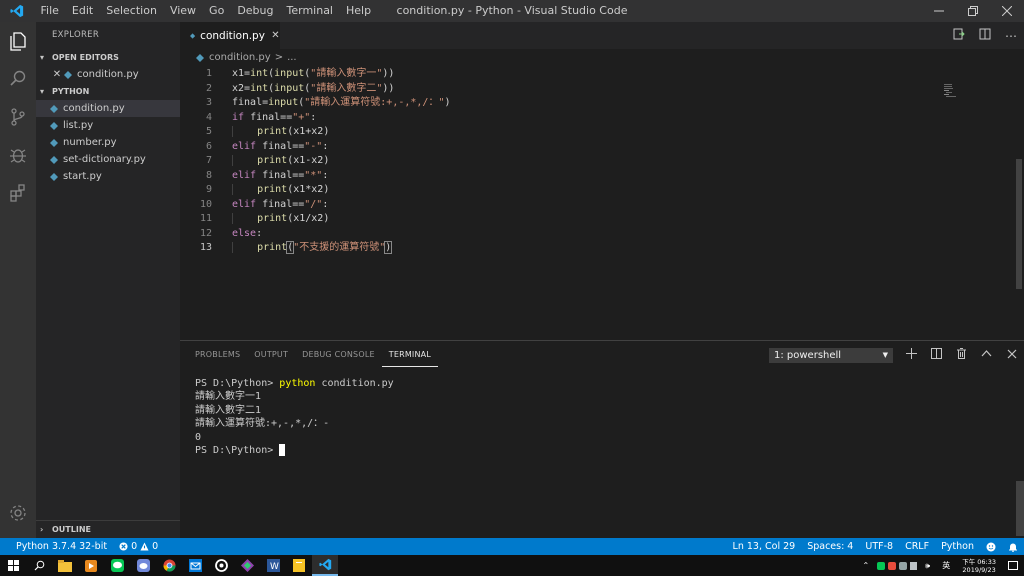 Image resolution: width=1024 pixels, height=576 pixels. I want to click on new-terminal-button, so click(911, 355).